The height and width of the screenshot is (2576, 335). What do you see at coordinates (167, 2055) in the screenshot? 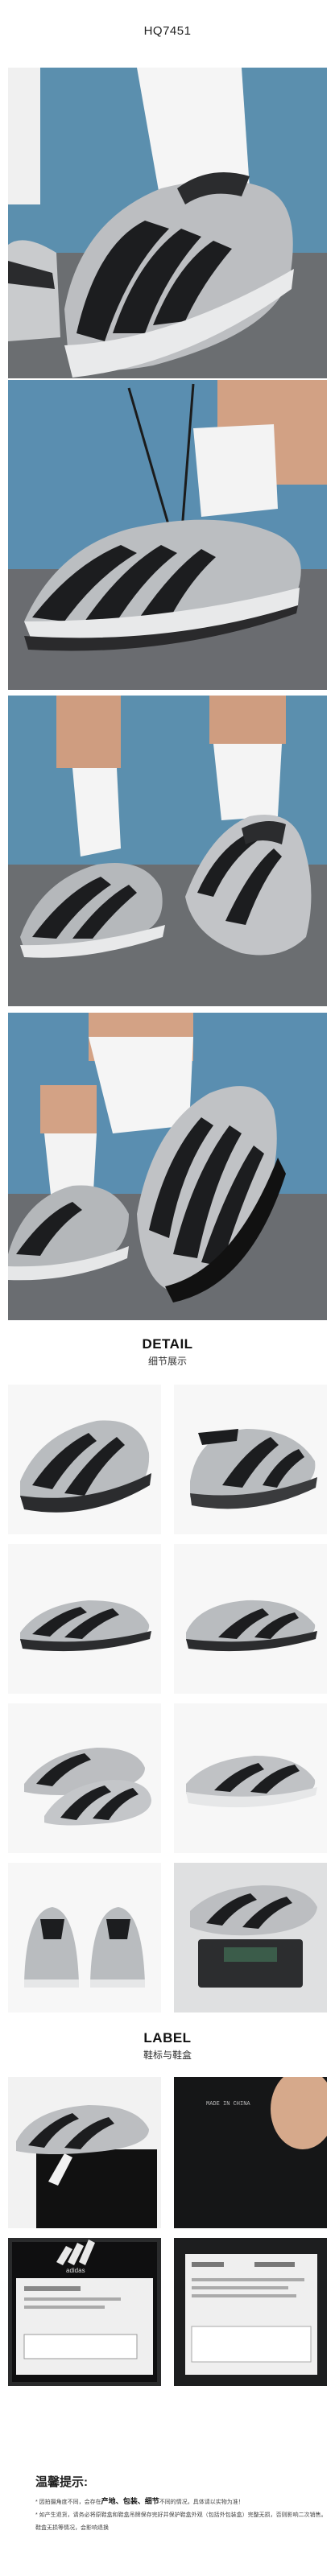
I see `label-subtitle: 鞋标与鞋盒` at bounding box center [167, 2055].